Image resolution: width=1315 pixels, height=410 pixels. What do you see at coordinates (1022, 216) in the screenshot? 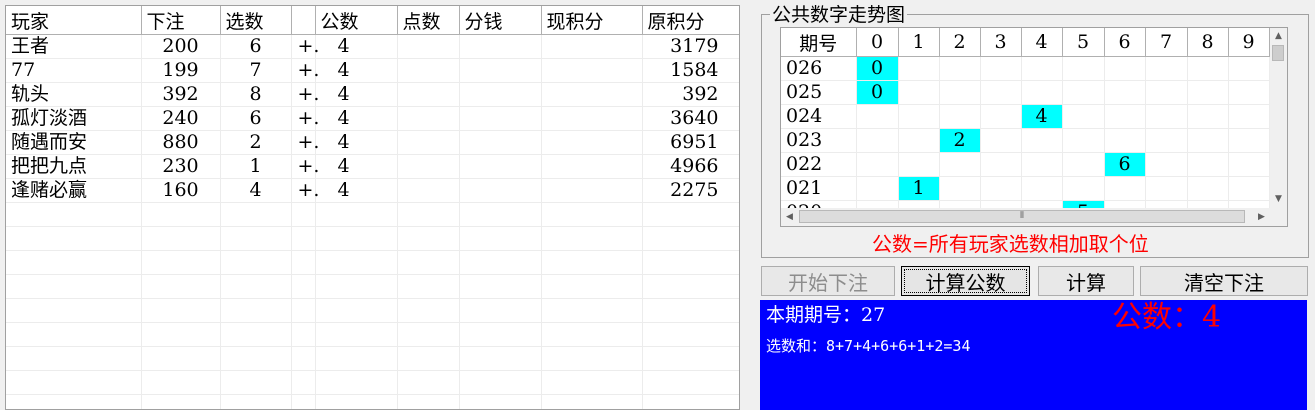
I see `horizontal-scroll-thumb: ⦀` at bounding box center [1022, 216].